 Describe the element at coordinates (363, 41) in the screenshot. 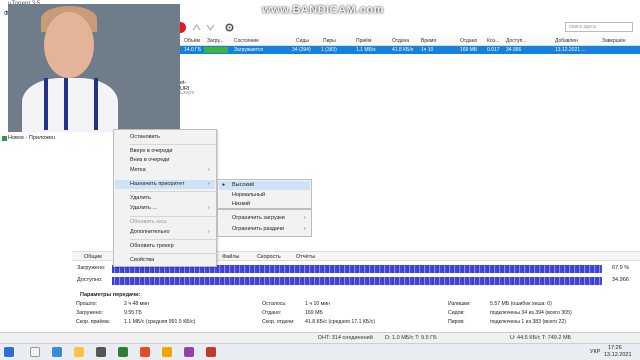

I see `col-down: Приём` at that location.